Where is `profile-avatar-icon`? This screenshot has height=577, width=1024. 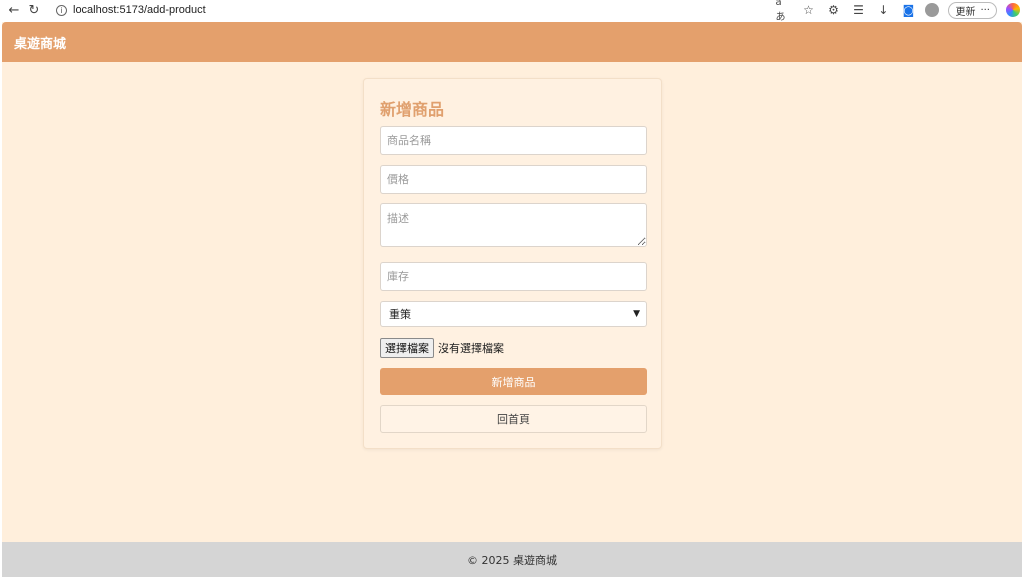
profile-avatar-icon is located at coordinates (932, 10).